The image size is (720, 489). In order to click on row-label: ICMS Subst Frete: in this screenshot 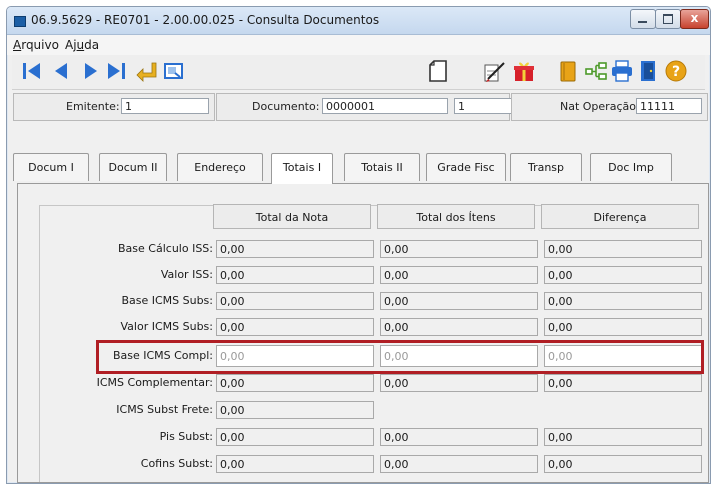, I will do `click(164, 409)`.